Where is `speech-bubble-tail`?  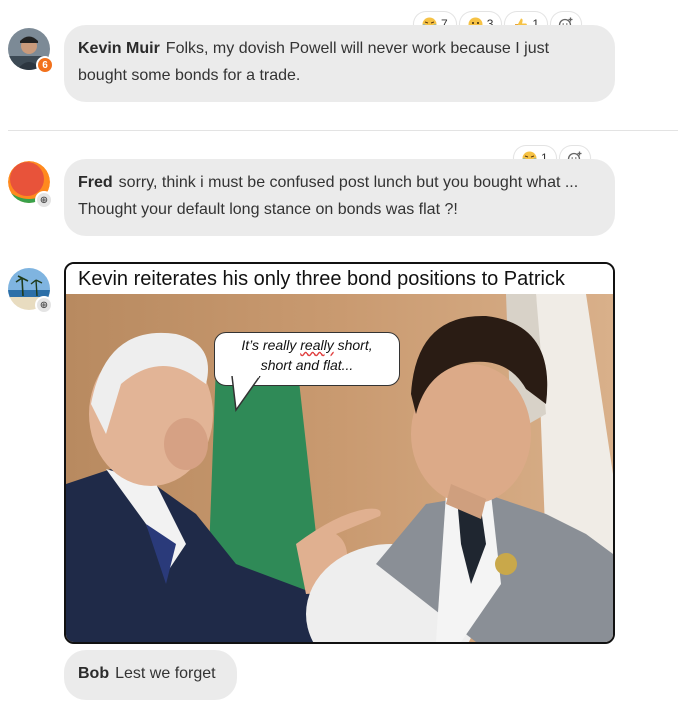 speech-bubble-tail is located at coordinates (246, 394).